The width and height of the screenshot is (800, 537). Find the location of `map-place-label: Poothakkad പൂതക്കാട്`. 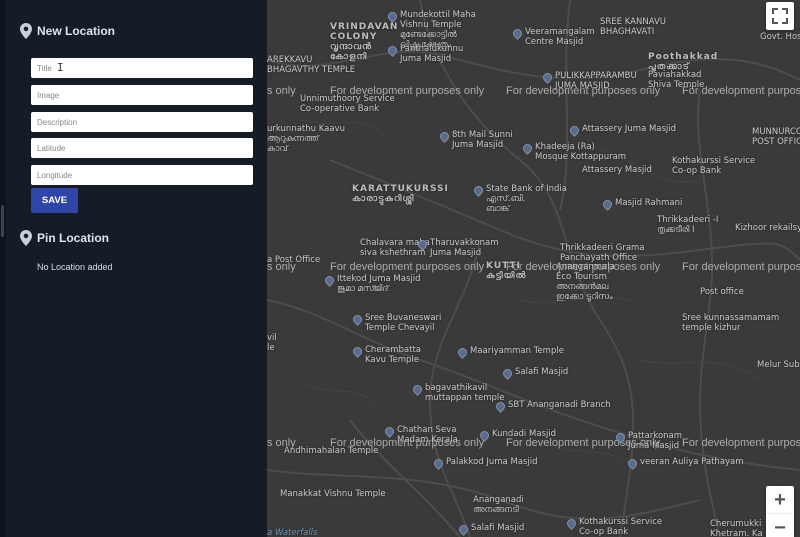

map-place-label: Poothakkad പൂതക്കാട് is located at coordinates (683, 62).